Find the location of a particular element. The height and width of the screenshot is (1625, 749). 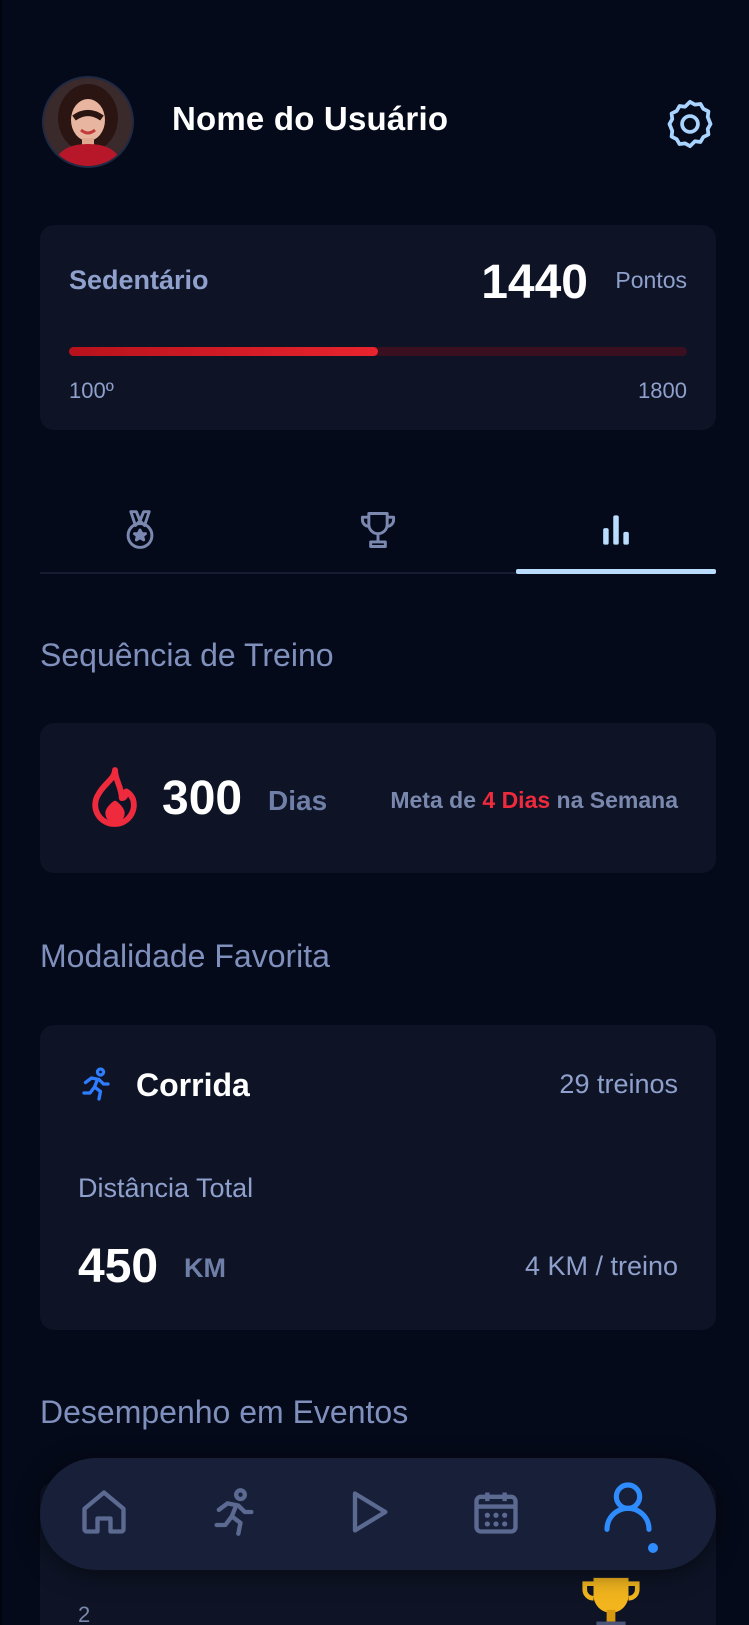

range-max: 1800 is located at coordinates (662, 390).